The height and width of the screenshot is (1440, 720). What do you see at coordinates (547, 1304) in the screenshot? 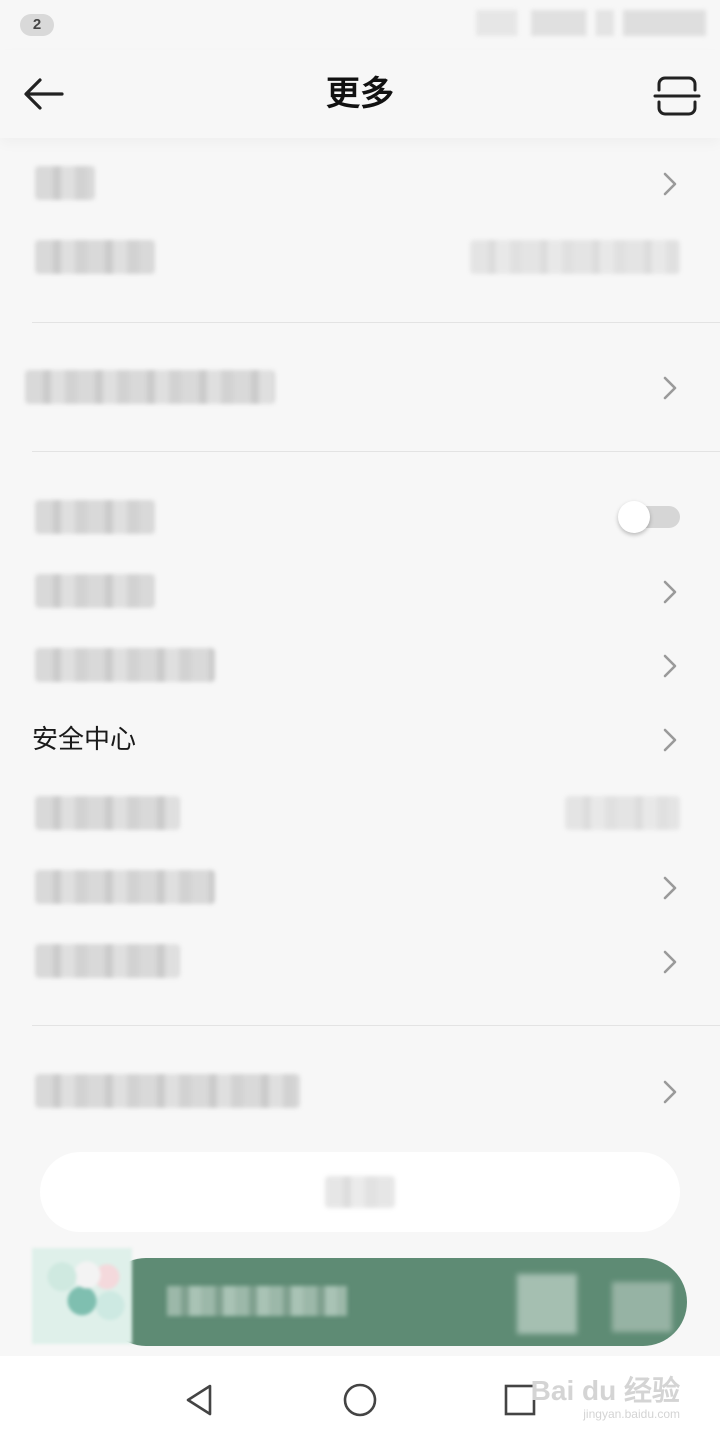
I see `play-pause-button` at bounding box center [547, 1304].